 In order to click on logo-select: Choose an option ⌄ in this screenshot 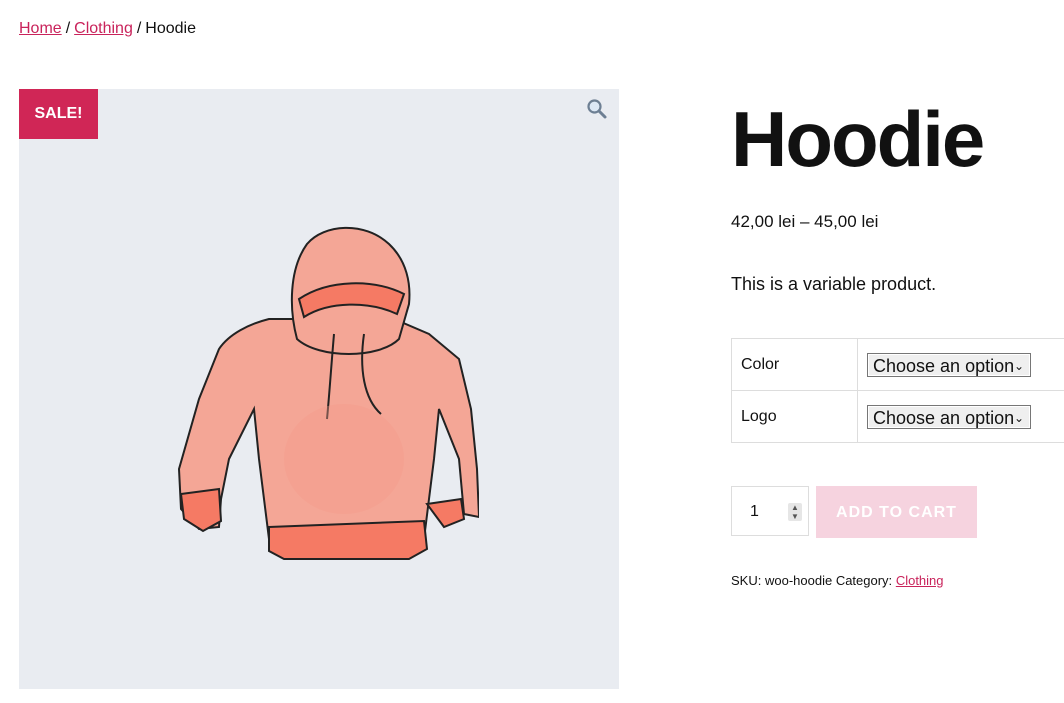, I will do `click(949, 416)`.